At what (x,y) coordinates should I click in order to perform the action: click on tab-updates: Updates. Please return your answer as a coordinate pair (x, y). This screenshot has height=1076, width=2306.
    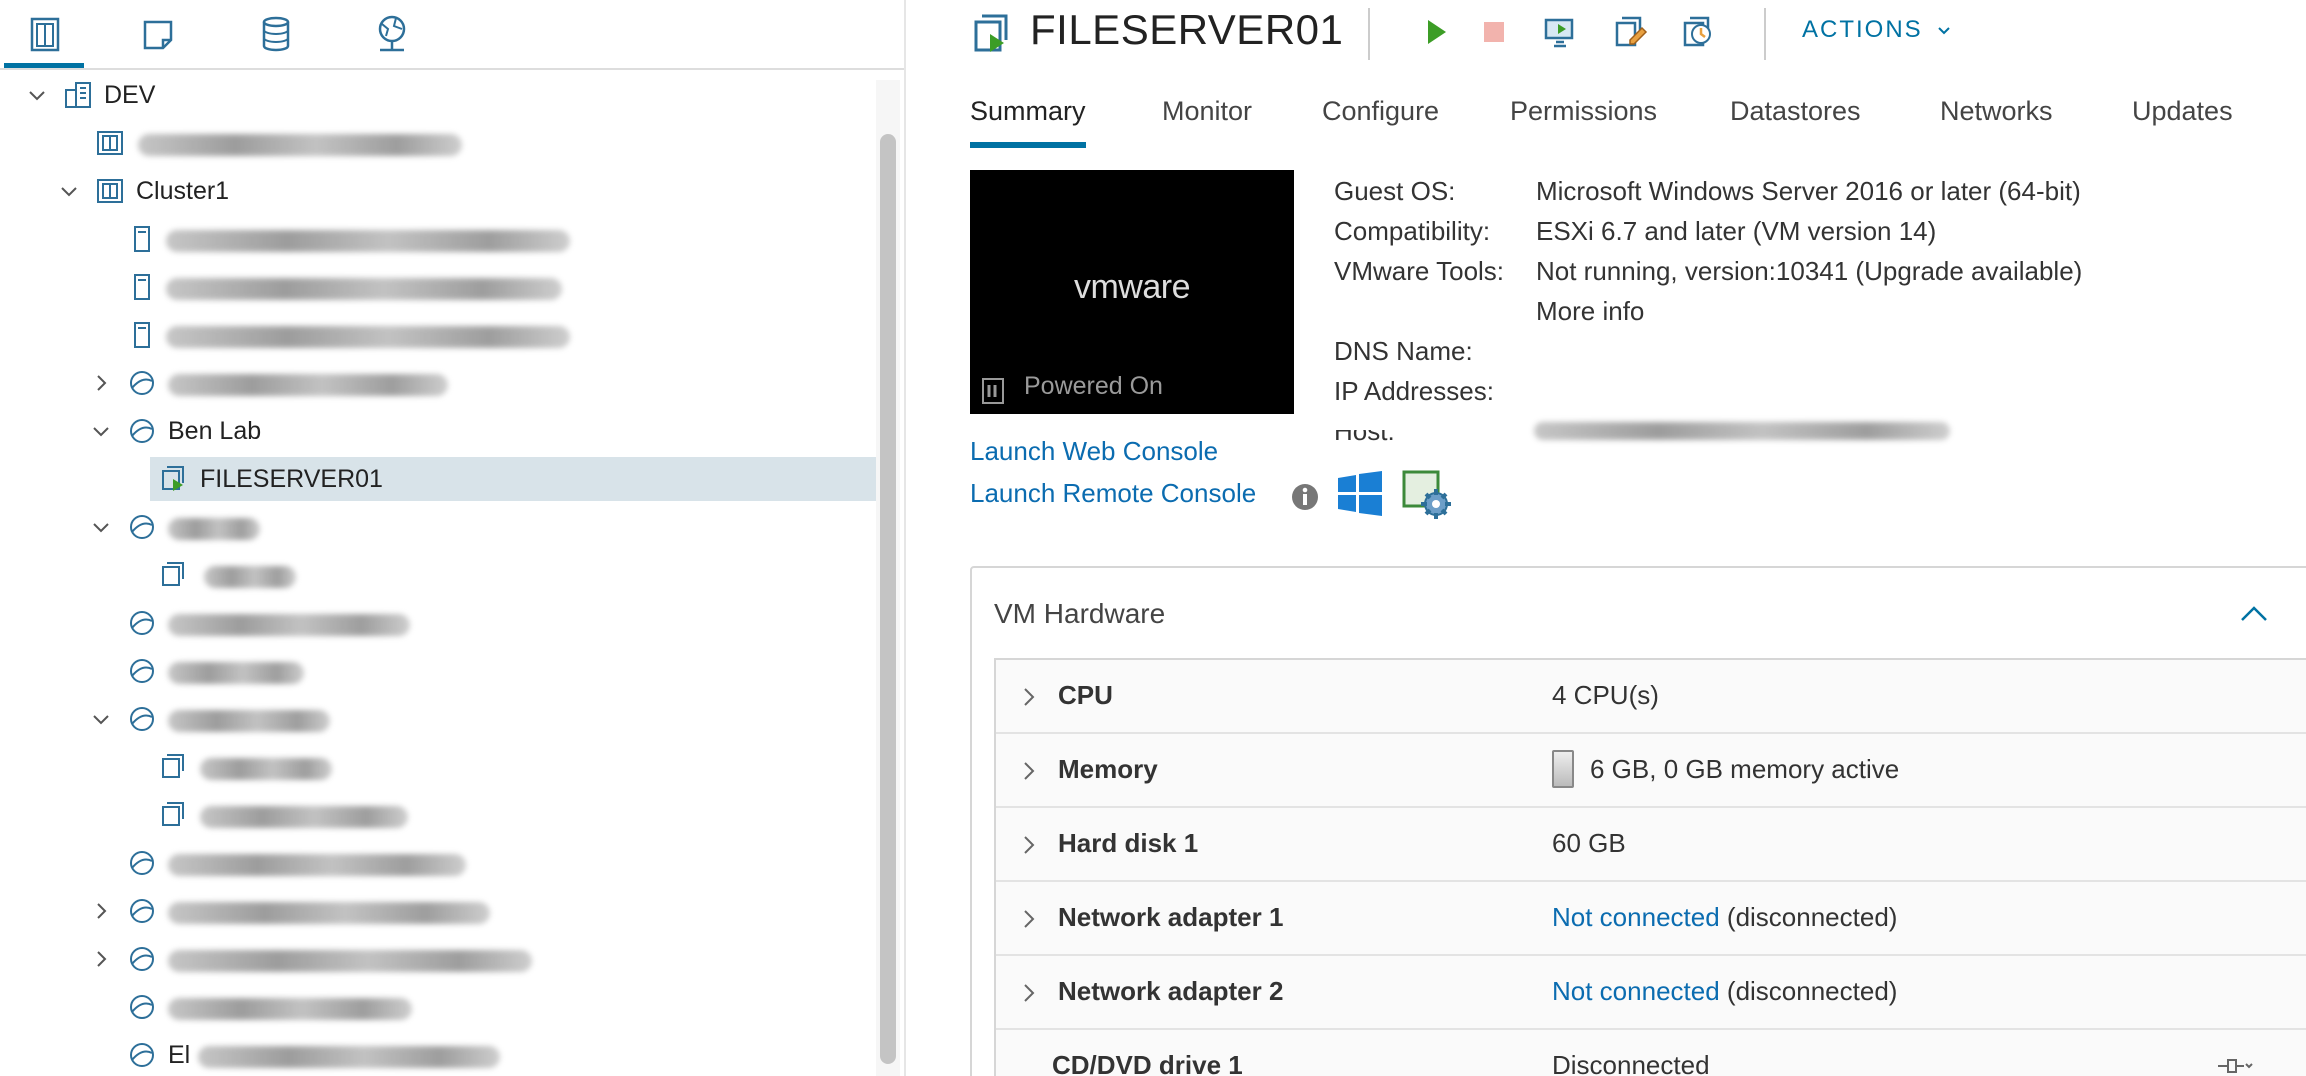
    Looking at the image, I should click on (2182, 117).